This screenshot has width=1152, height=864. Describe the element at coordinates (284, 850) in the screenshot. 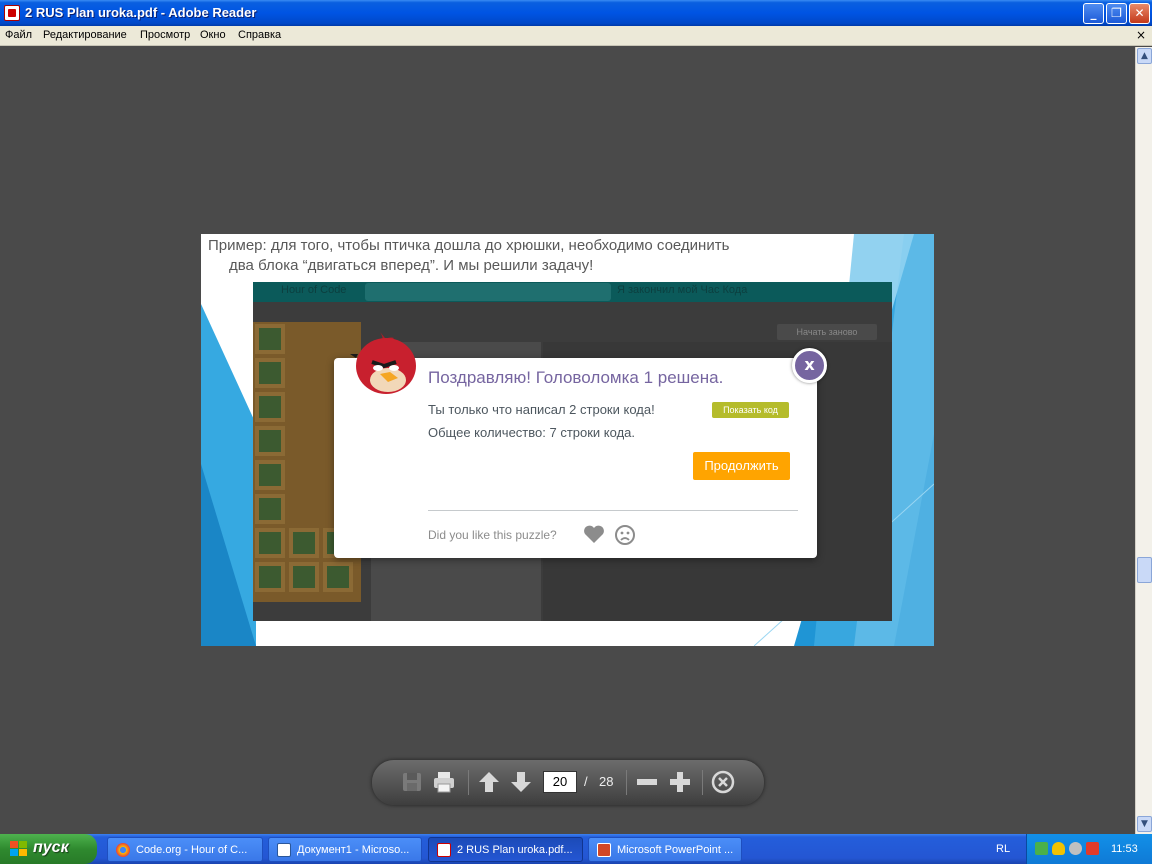

I see `word-icon` at that location.